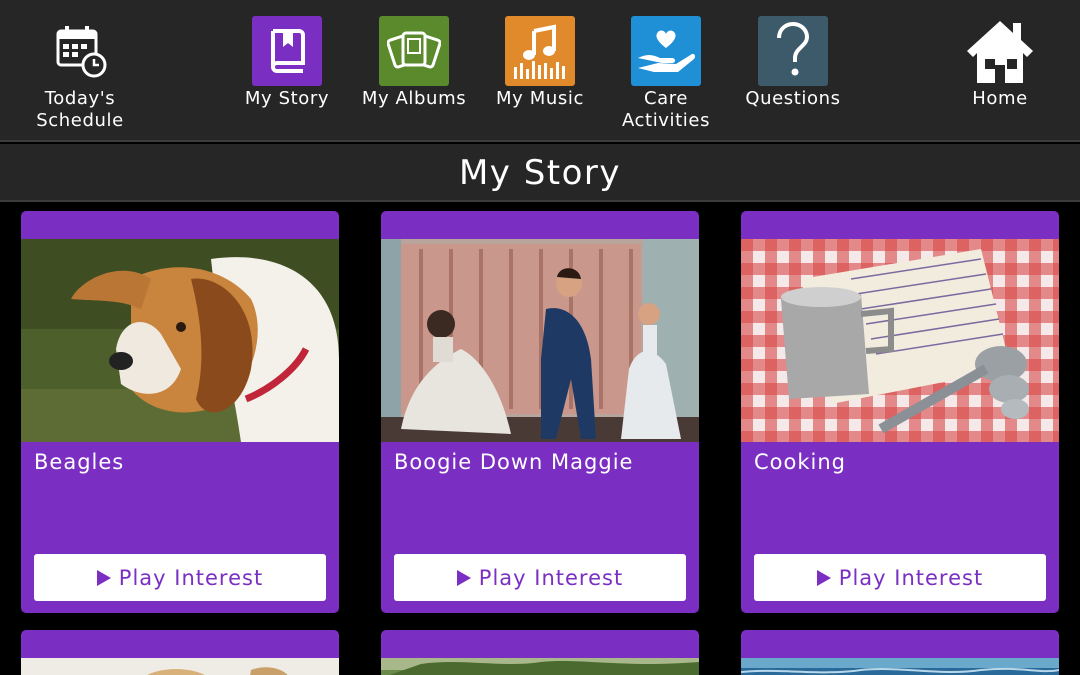 Image resolution: width=1080 pixels, height=675 pixels. What do you see at coordinates (180, 340) in the screenshot?
I see `beagle-photo` at bounding box center [180, 340].